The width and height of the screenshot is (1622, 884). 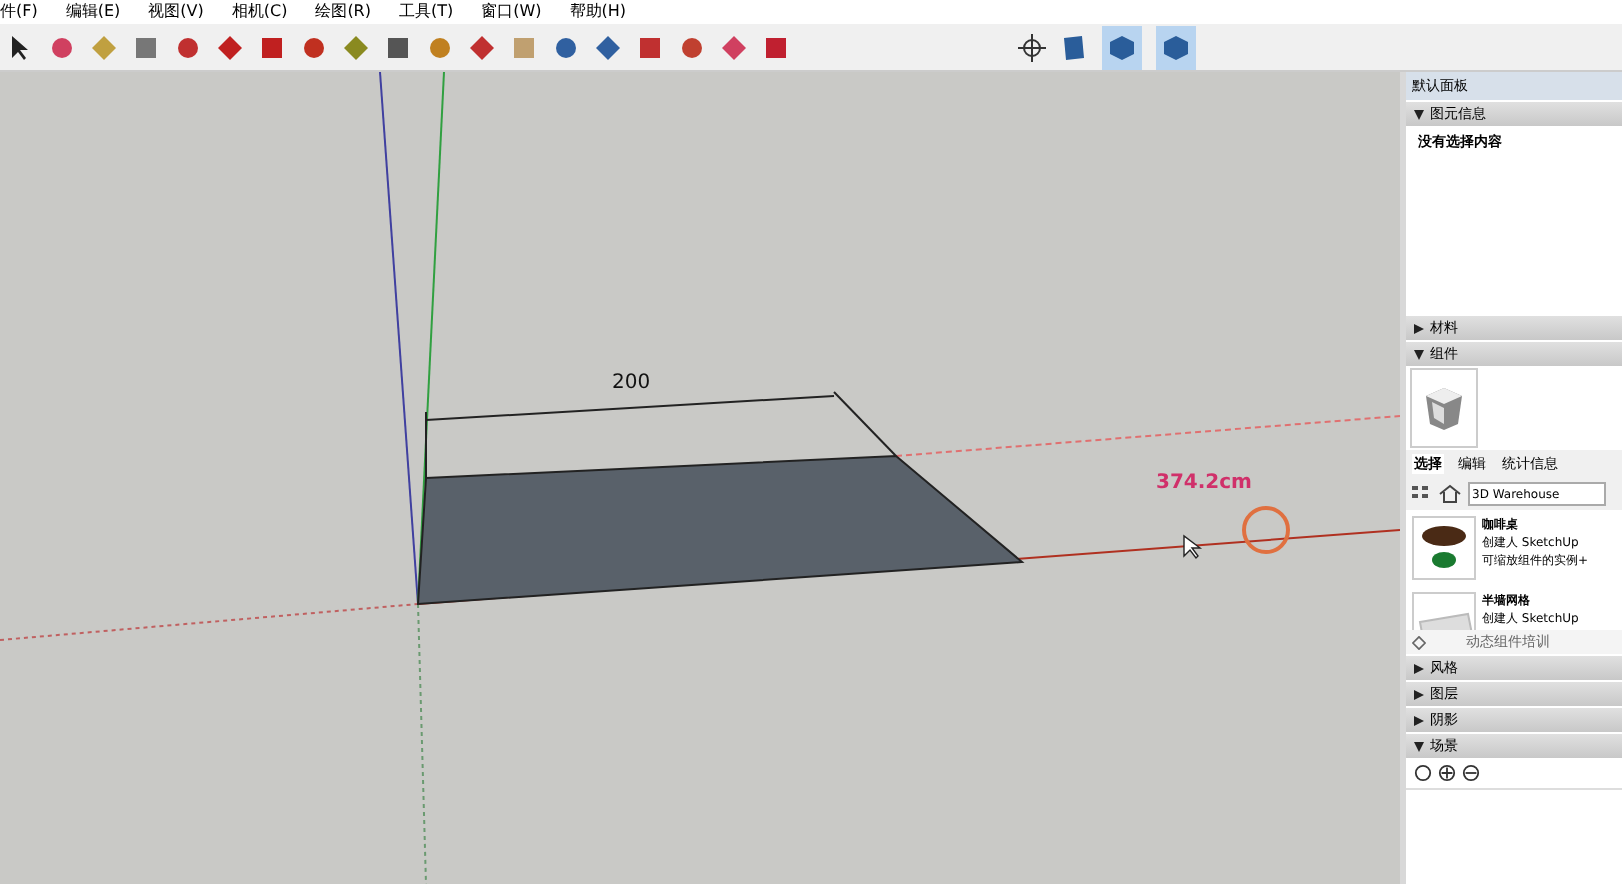 What do you see at coordinates (1444, 408) in the screenshot?
I see `cube-icon` at bounding box center [1444, 408].